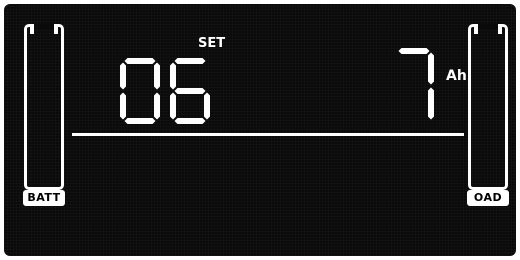 This screenshot has width=520, height=260. Describe the element at coordinates (456, 76) in the screenshot. I see `unit-label: Ah` at that location.